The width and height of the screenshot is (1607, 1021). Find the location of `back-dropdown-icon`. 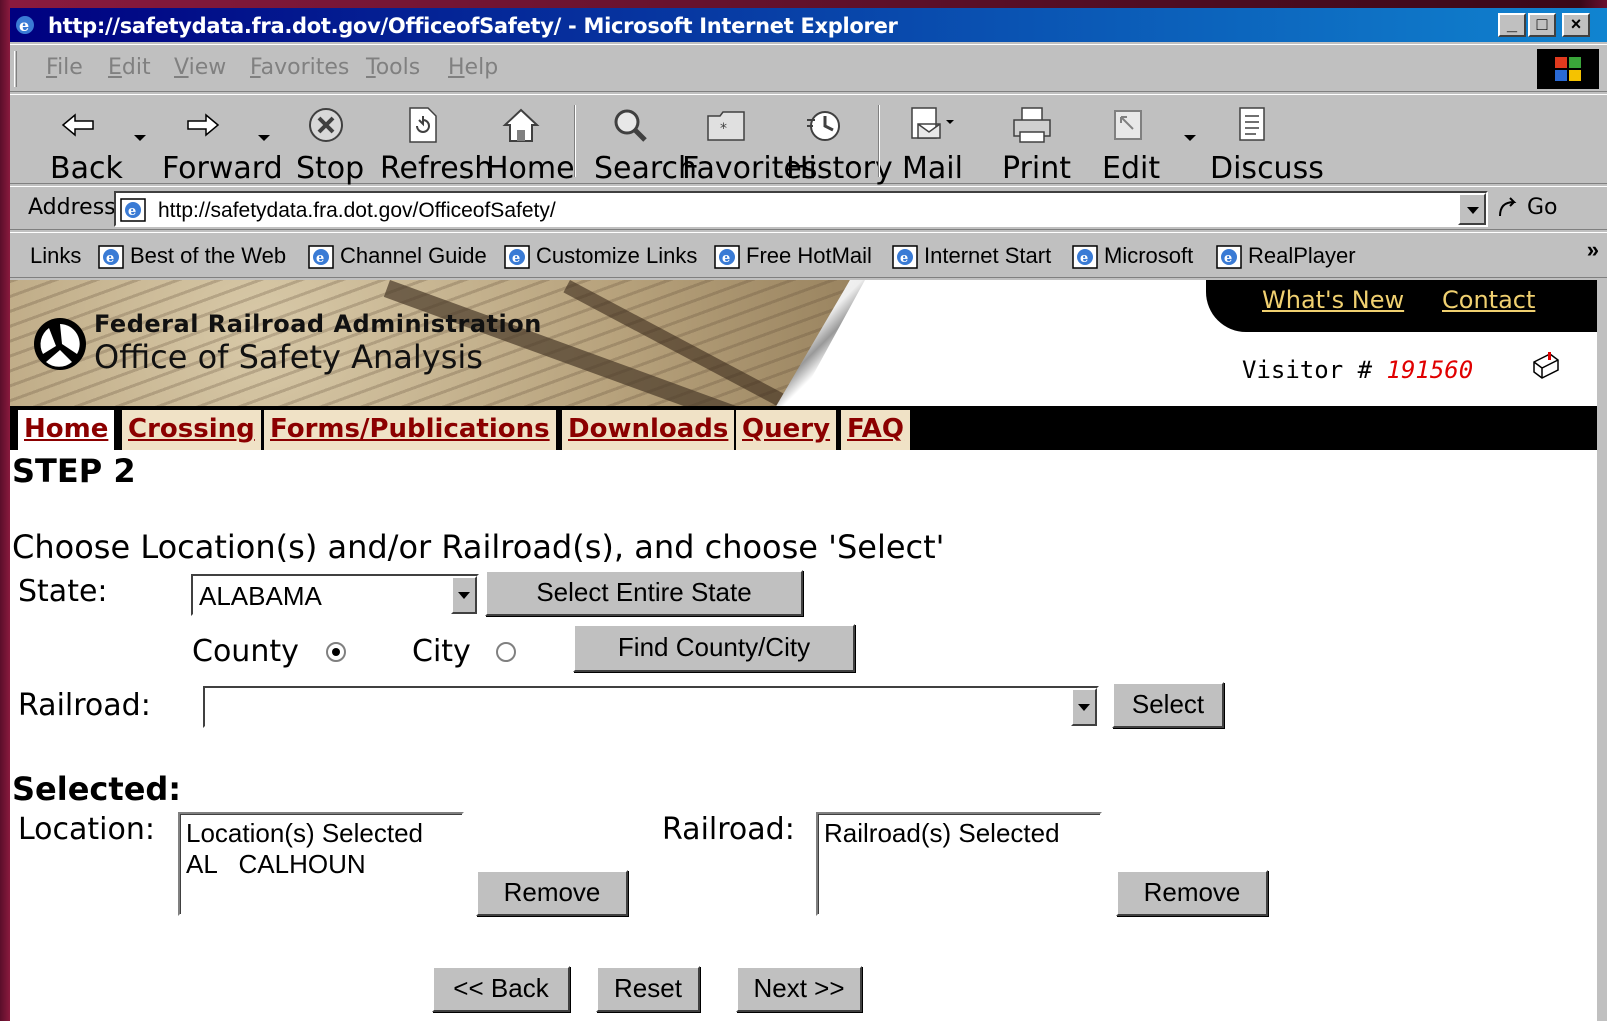

back-dropdown-icon is located at coordinates (140, 138).